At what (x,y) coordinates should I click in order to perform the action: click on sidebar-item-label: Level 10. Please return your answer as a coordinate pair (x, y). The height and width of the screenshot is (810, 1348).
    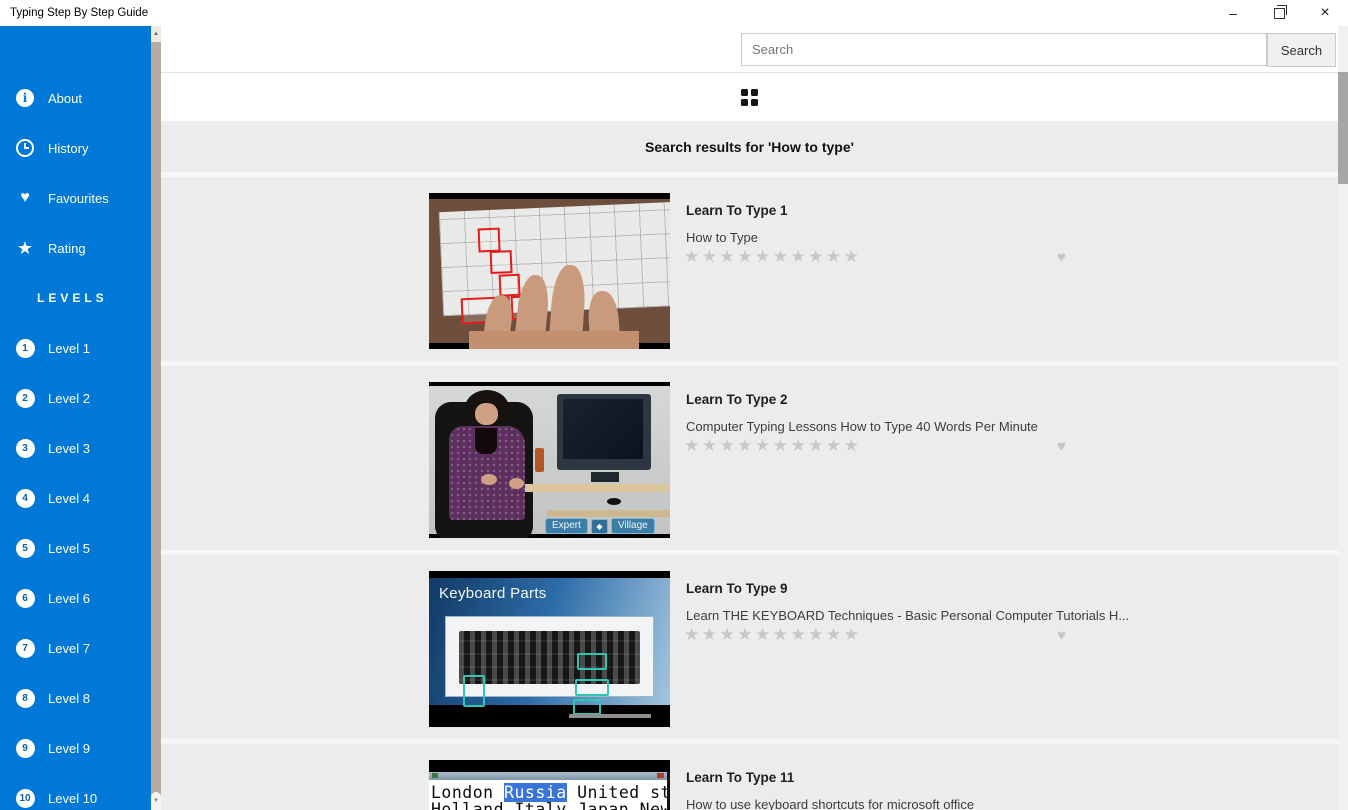
    Looking at the image, I should click on (73, 798).